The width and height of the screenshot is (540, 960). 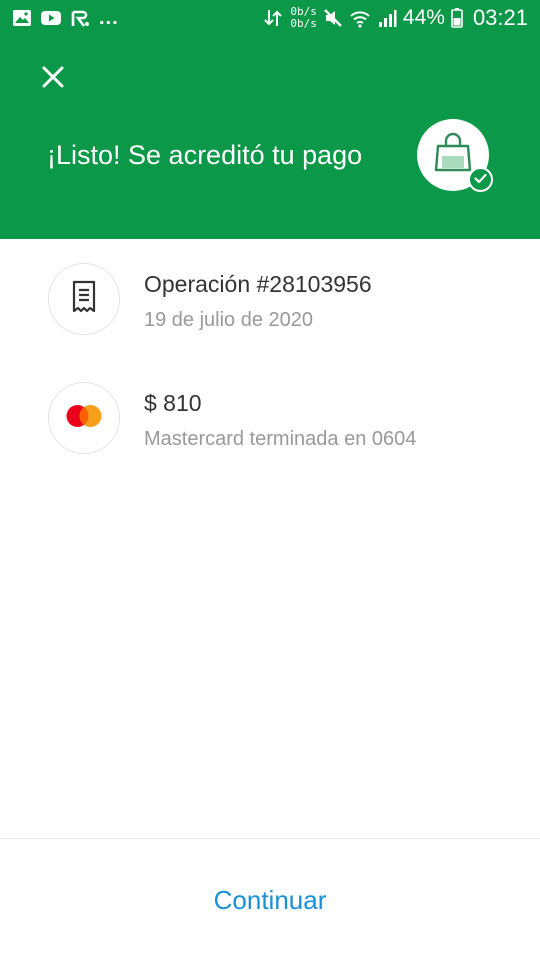 I want to click on wifi-icon, so click(x=360, y=18).